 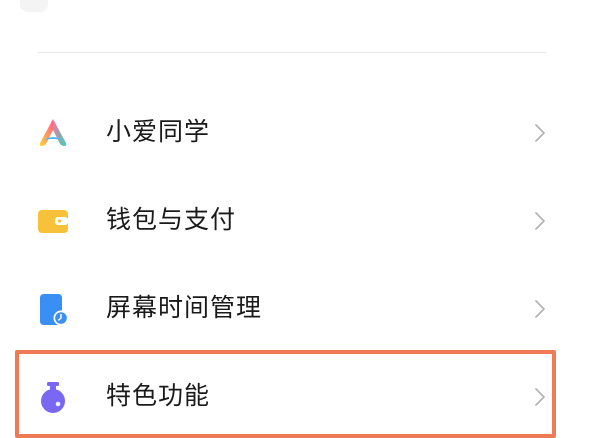 What do you see at coordinates (53, 309) in the screenshot?
I see `screen-time-icon` at bounding box center [53, 309].